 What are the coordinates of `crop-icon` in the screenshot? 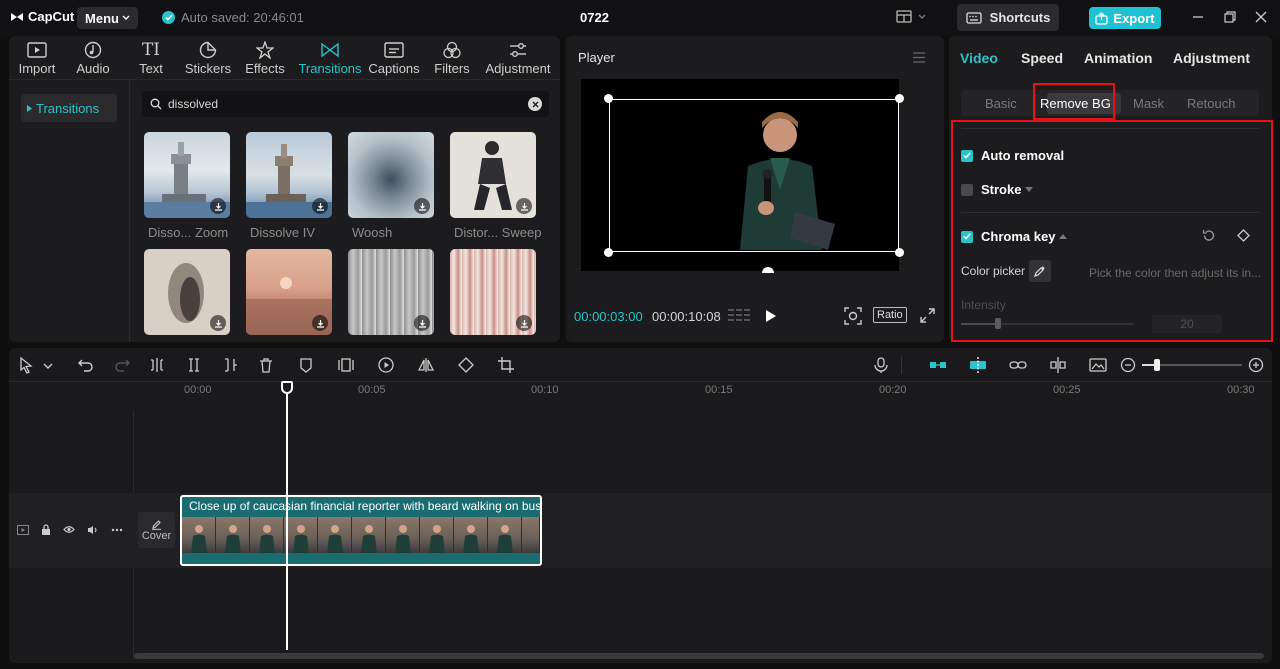 It's located at (506, 365).